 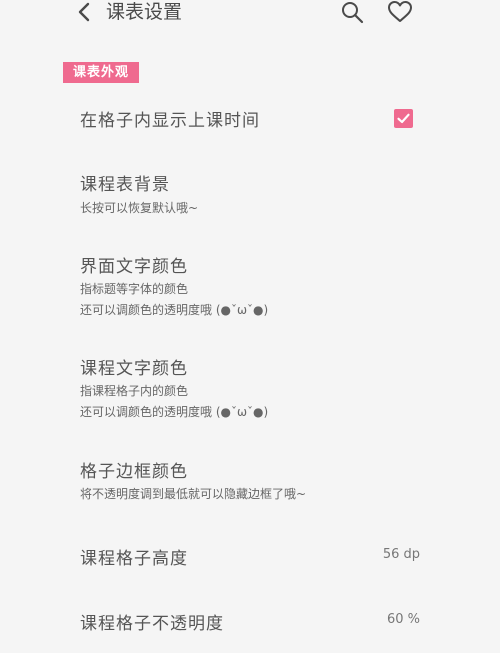 What do you see at coordinates (125, 185) in the screenshot?
I see `setting-title: 课程表背景` at bounding box center [125, 185].